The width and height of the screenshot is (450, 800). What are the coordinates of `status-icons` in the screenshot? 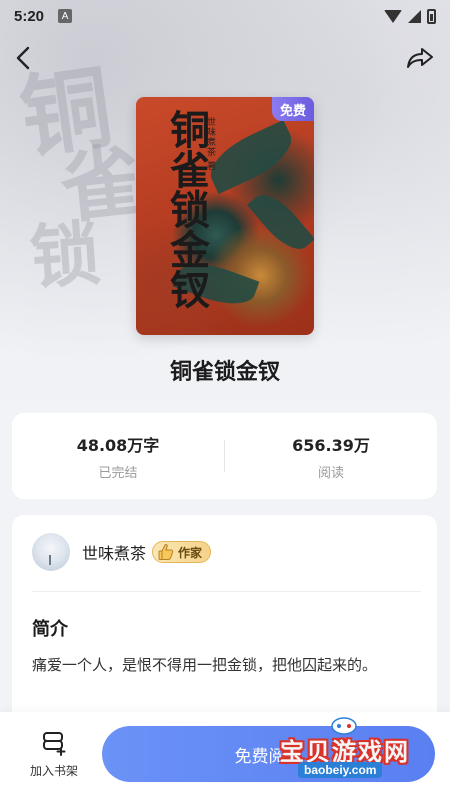 It's located at (410, 16).